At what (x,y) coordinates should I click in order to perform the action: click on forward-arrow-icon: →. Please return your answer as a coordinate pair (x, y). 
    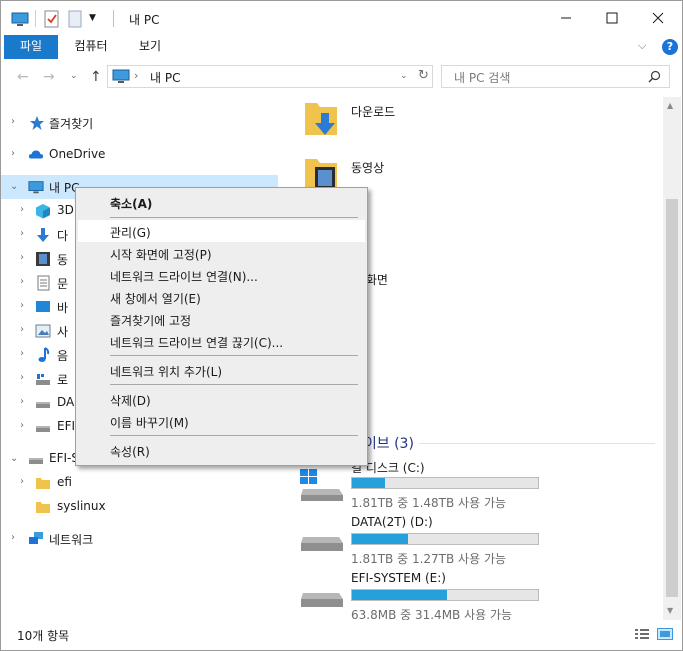
    Looking at the image, I should click on (49, 77).